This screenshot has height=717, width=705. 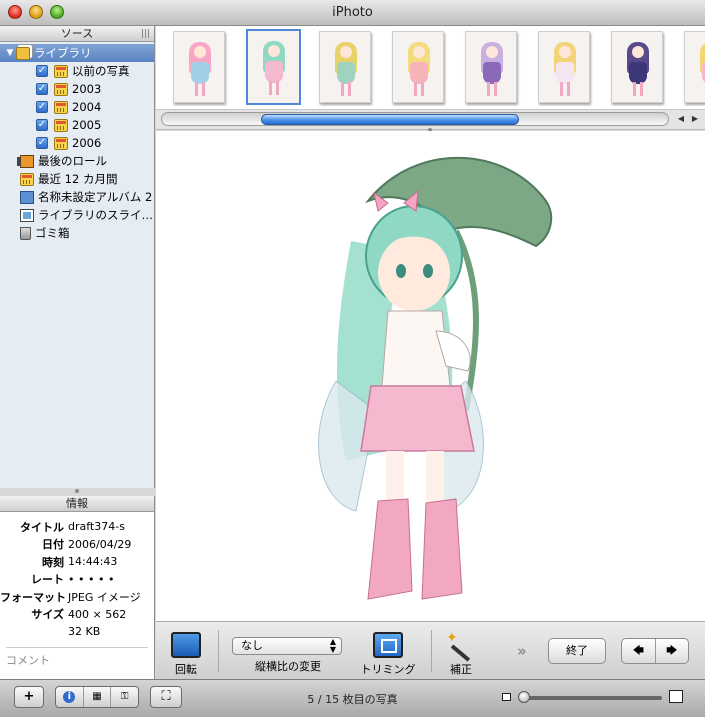 I want to click on info-row: タイトル draft374-s, so click(x=77, y=527).